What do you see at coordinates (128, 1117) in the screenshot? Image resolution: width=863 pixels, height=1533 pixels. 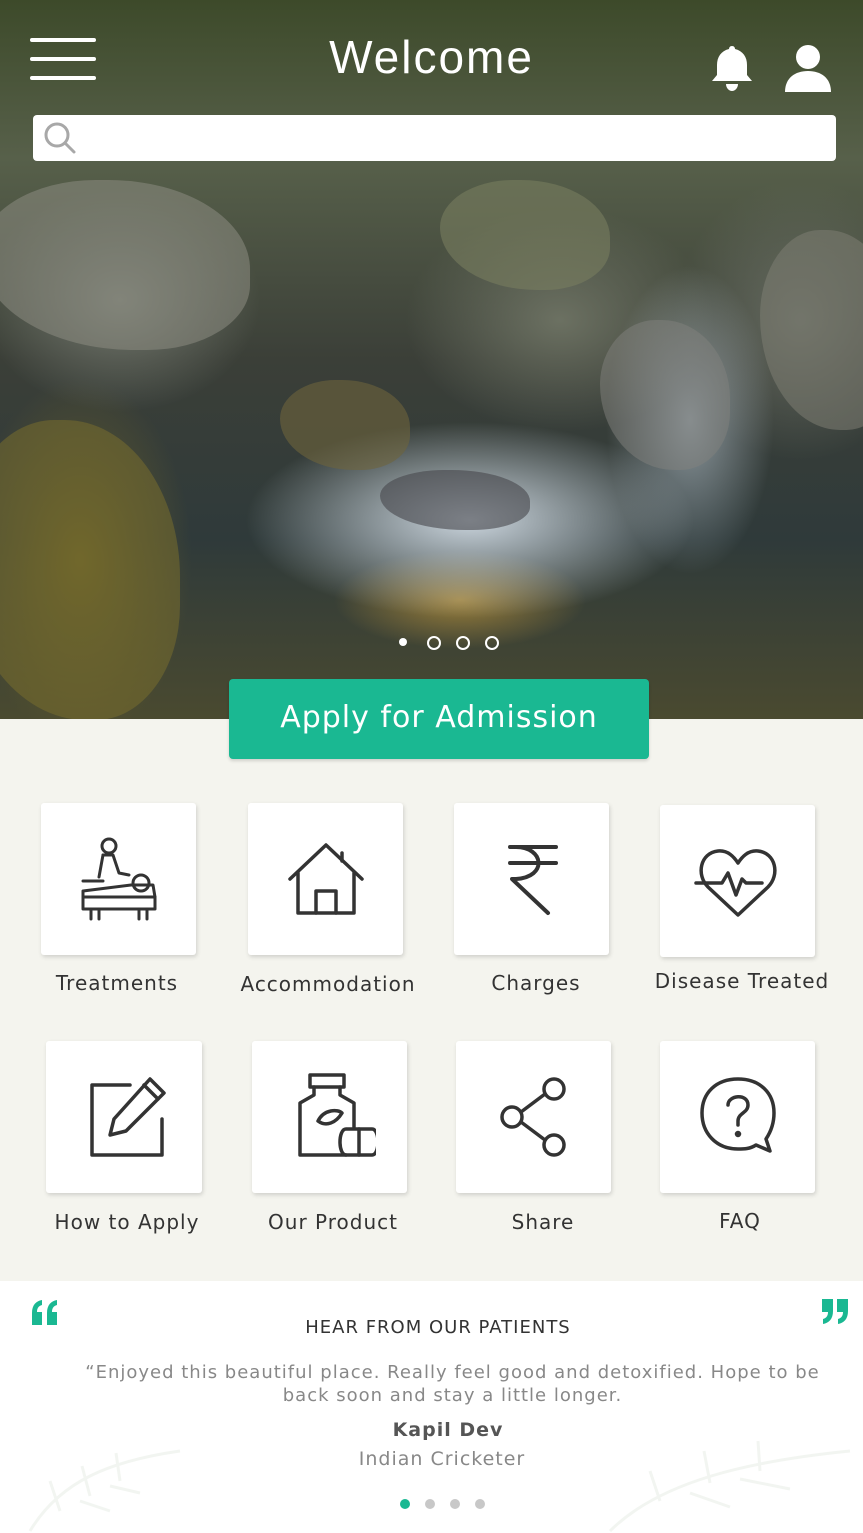 I see `edit-pencil-icon` at bounding box center [128, 1117].